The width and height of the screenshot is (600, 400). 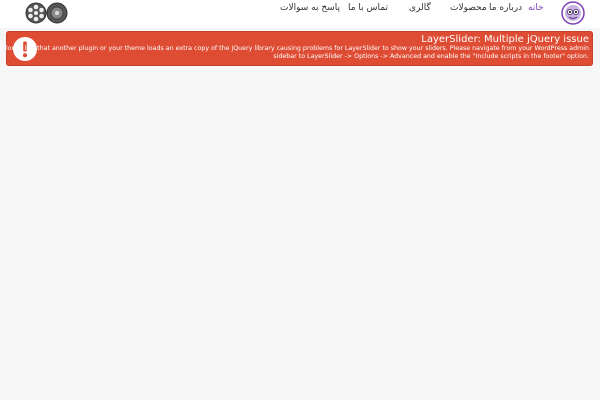 I want to click on character-face-logo, so click(x=573, y=13).